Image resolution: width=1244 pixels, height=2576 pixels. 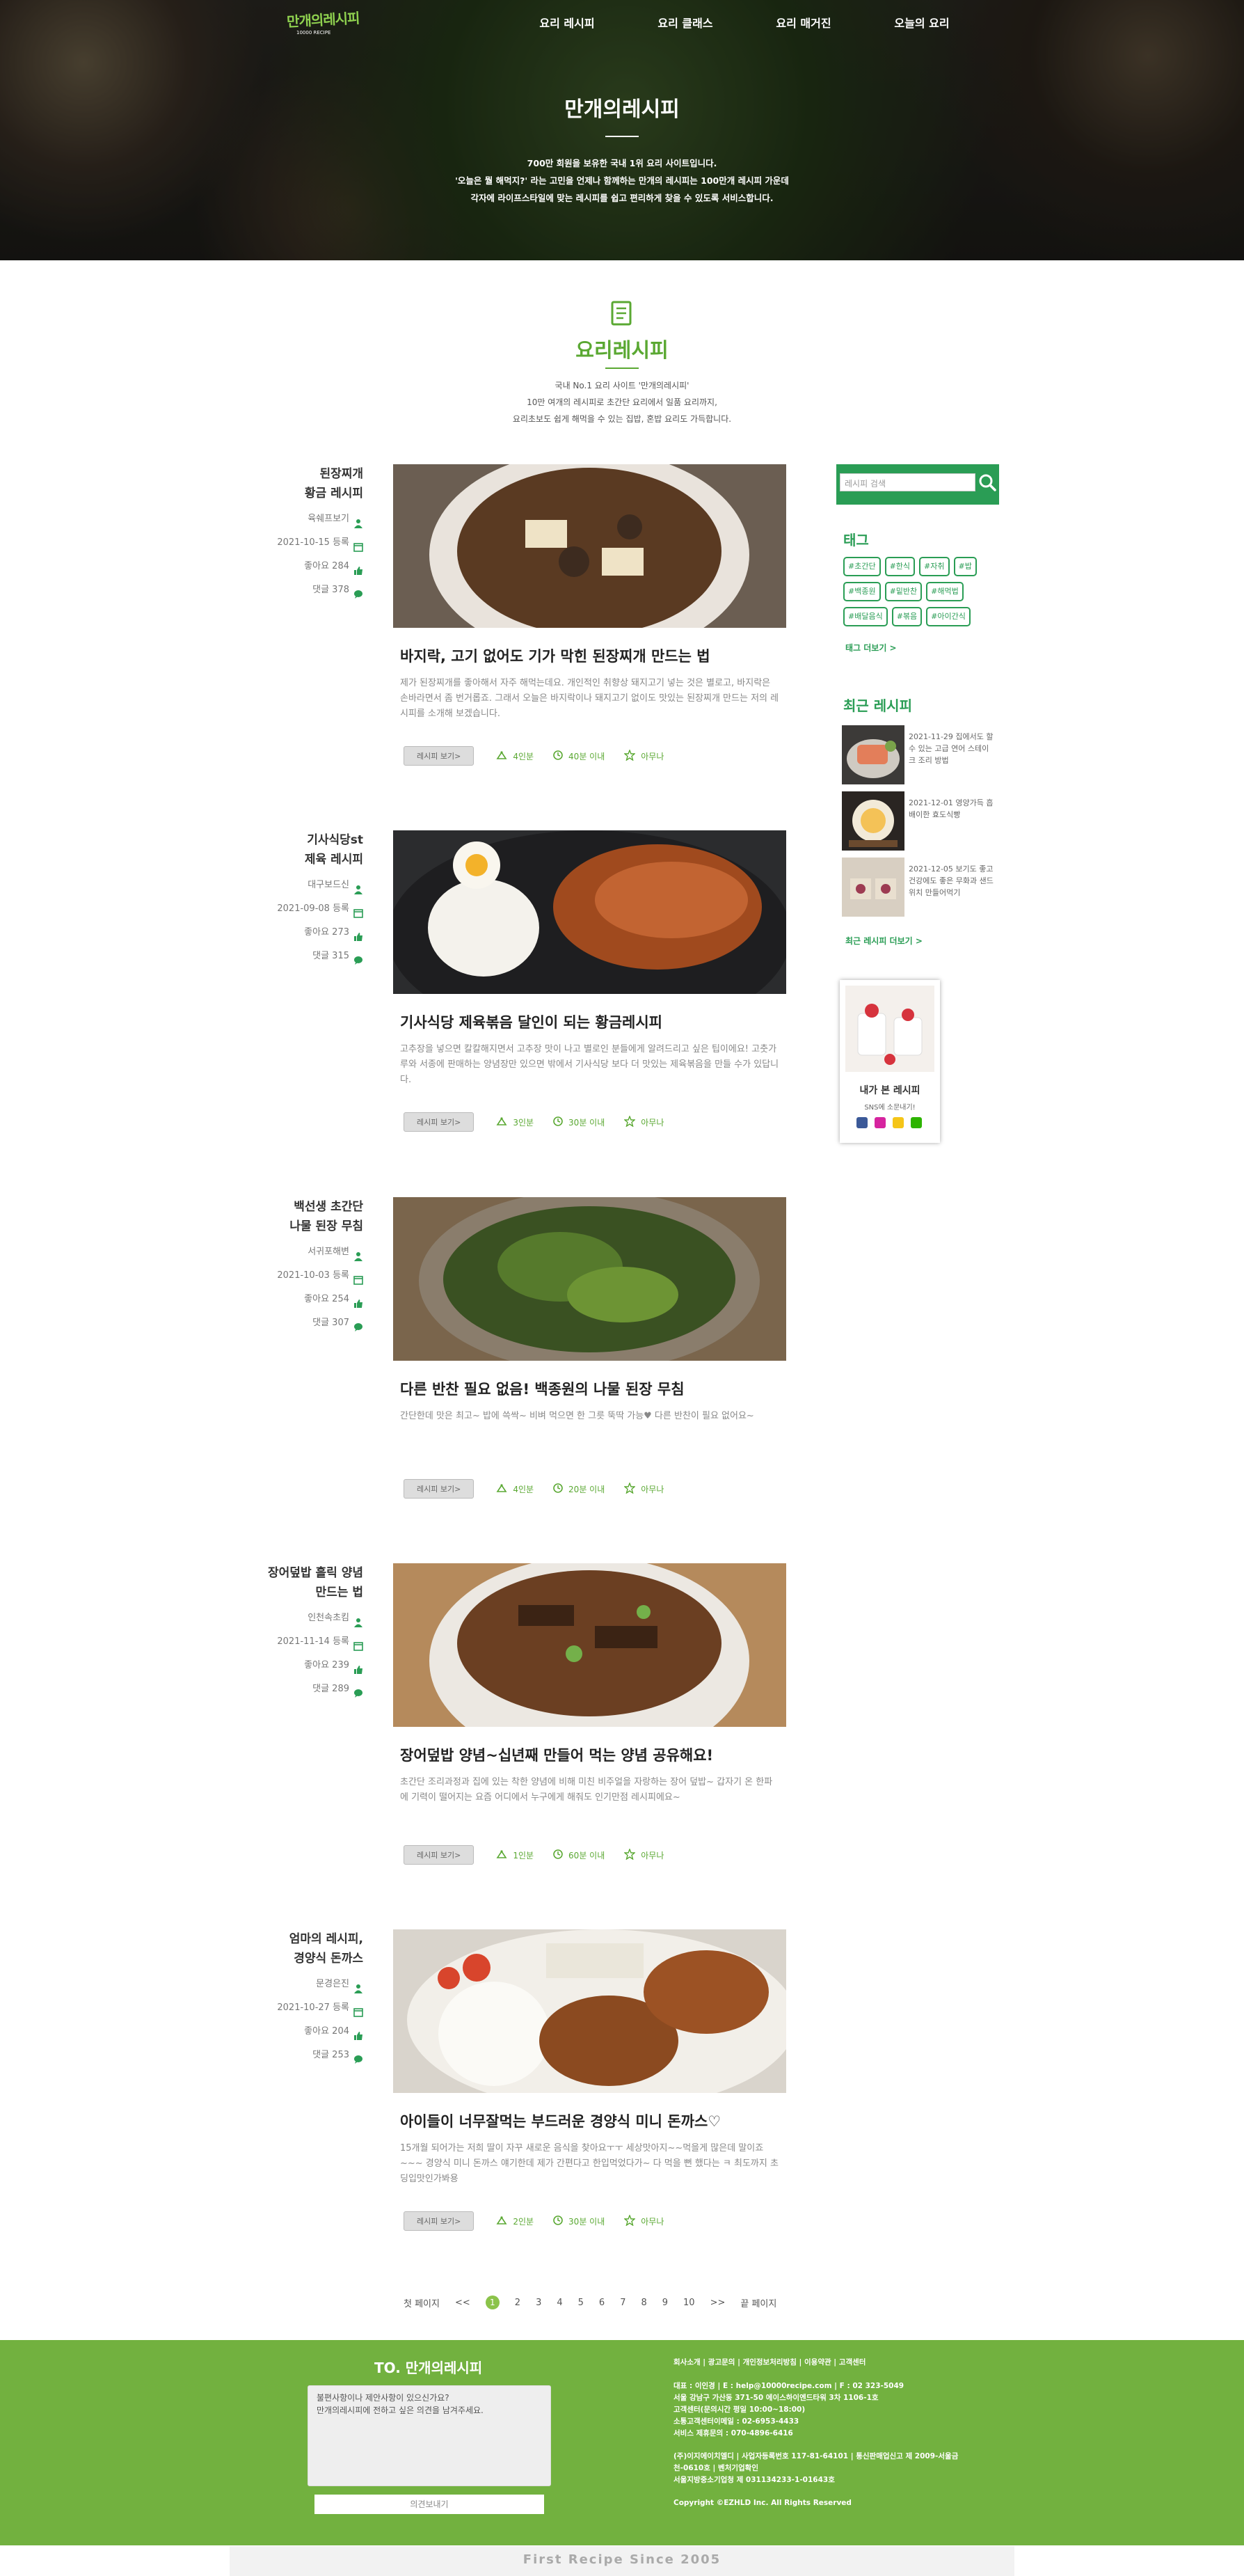 I want to click on page-link: 3, so click(x=538, y=2303).